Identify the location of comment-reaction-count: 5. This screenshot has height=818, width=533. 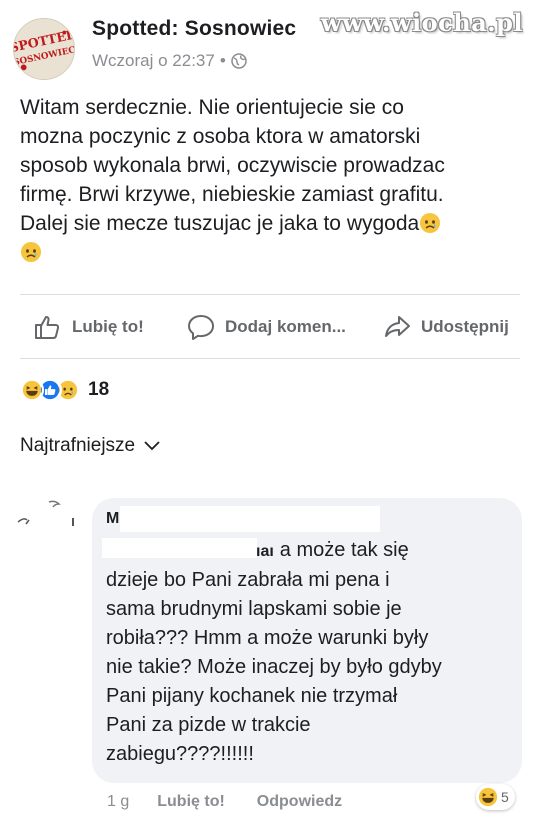
(505, 797).